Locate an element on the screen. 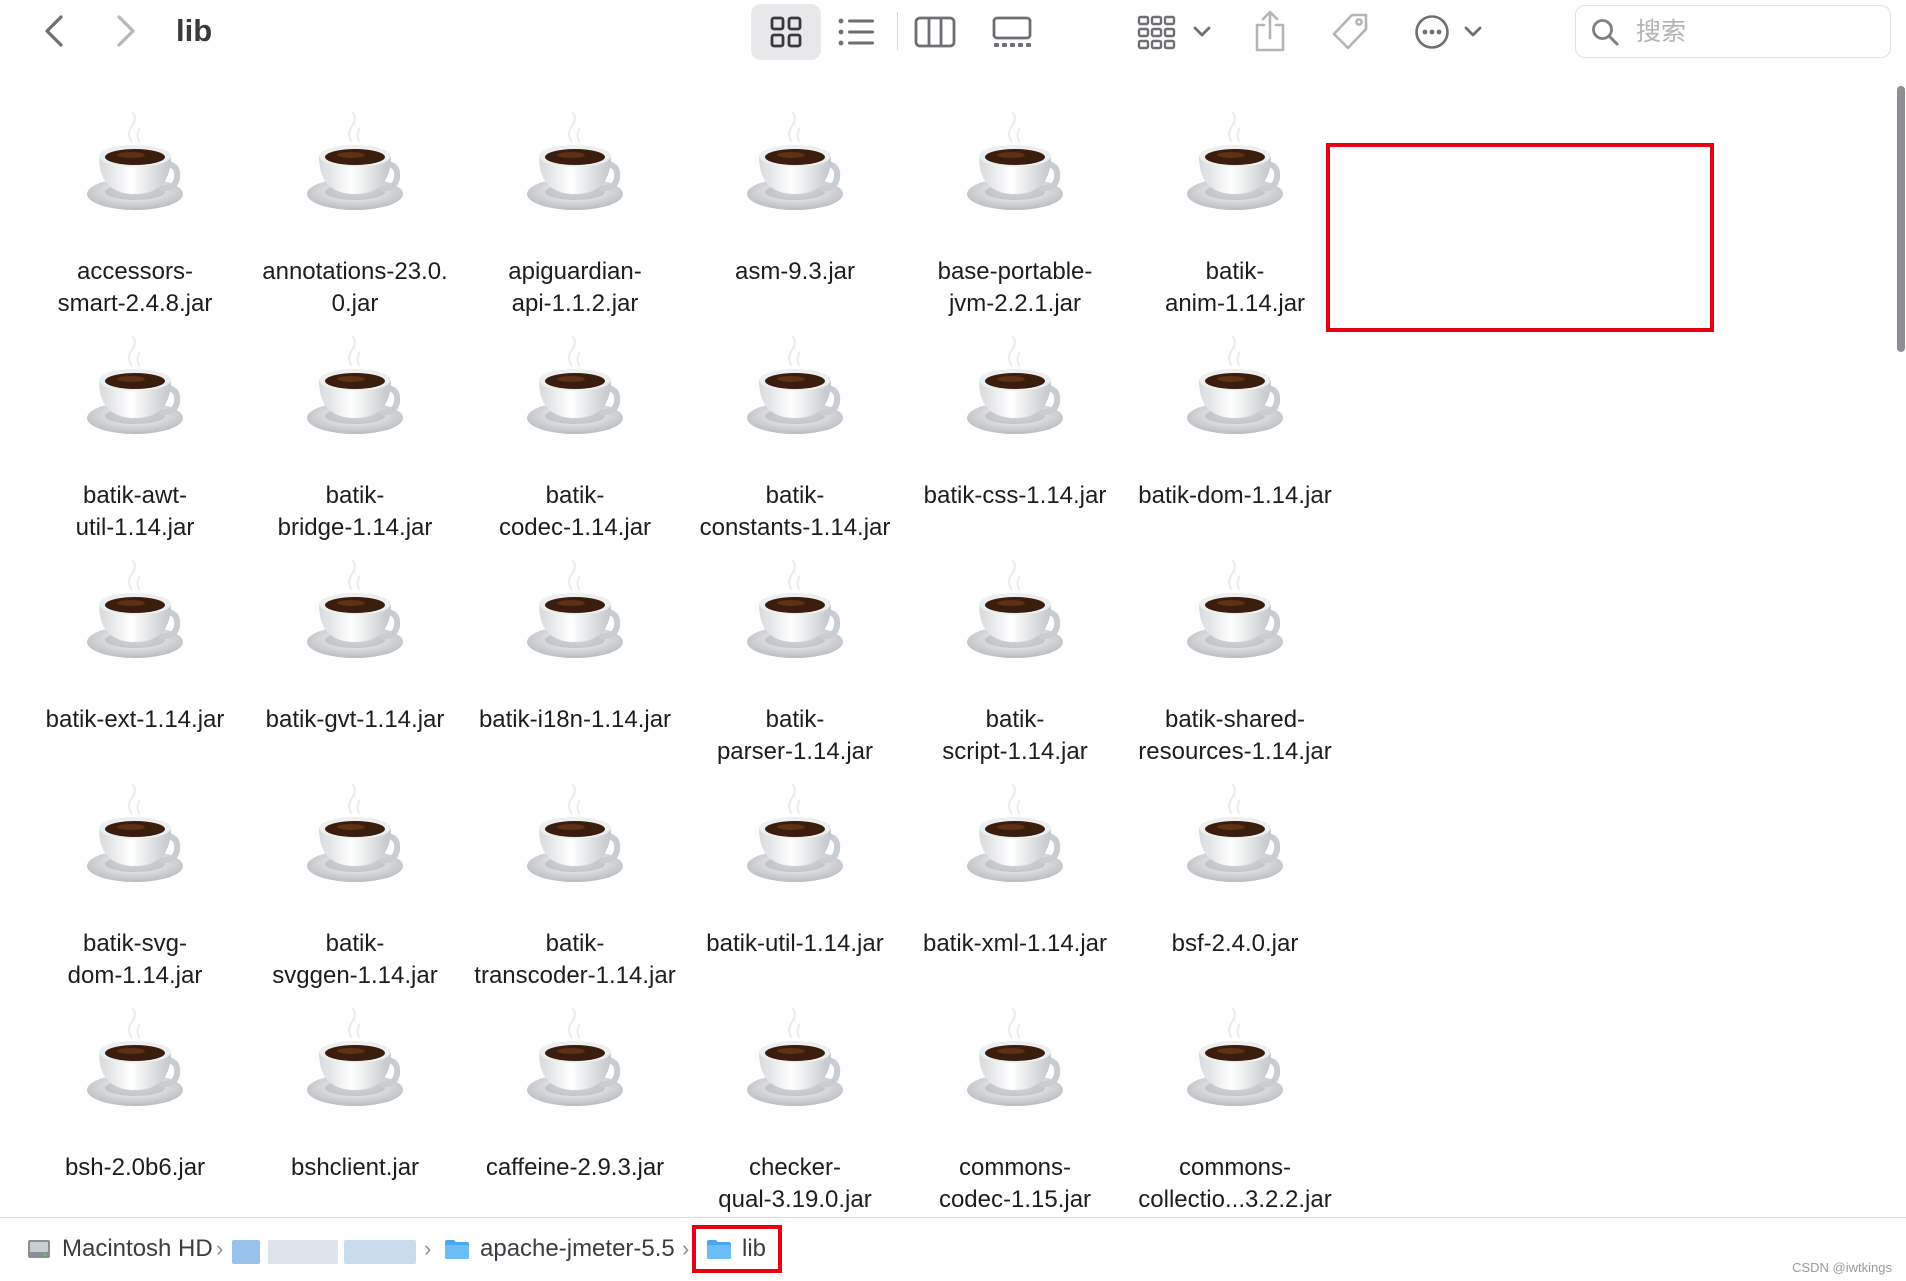  file-item: annotations-23.0. 0.jar is located at coordinates (355, 224).